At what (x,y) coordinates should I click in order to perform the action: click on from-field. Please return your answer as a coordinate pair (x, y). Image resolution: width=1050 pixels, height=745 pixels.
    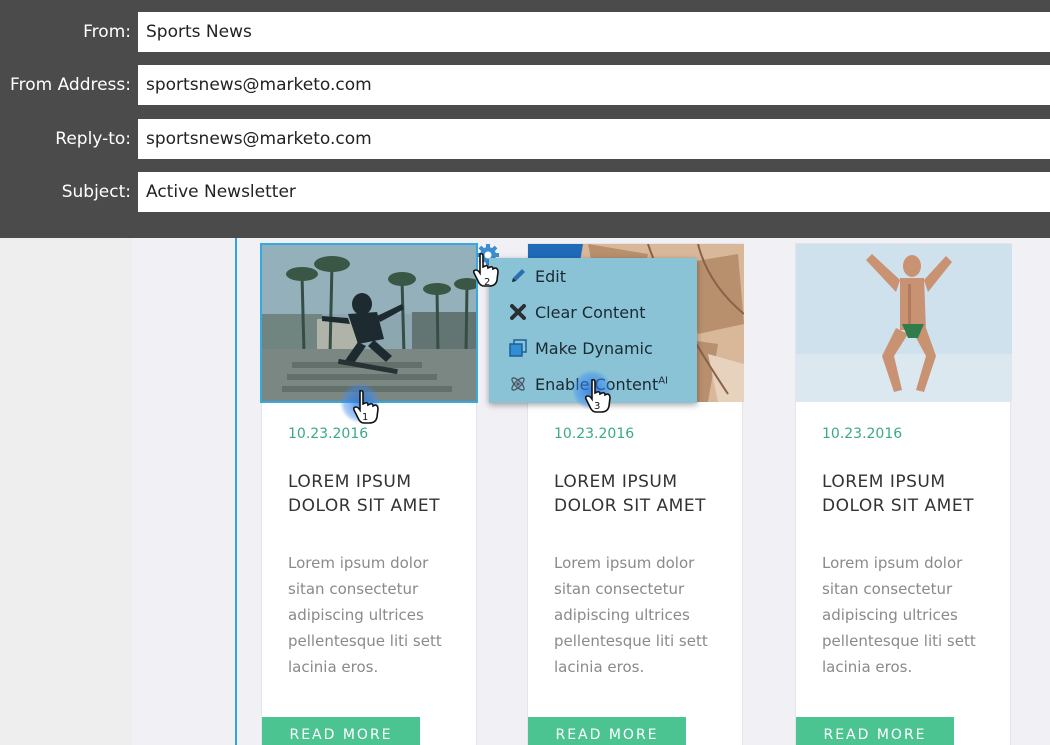
    Looking at the image, I should click on (594, 32).